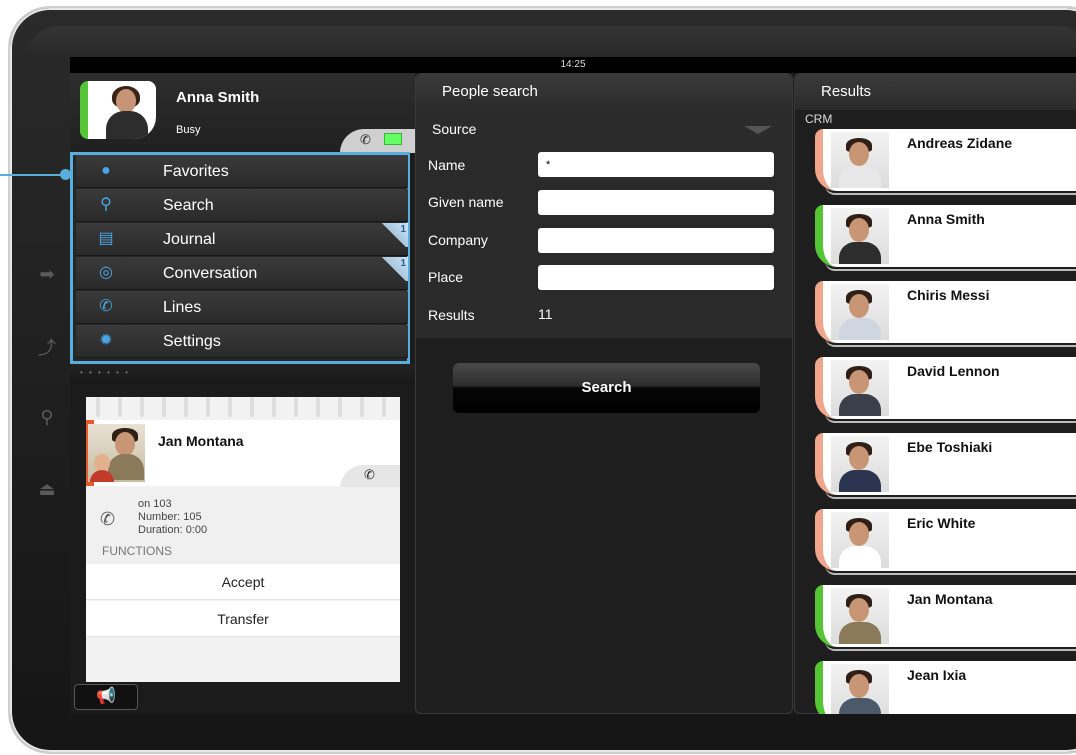 The height and width of the screenshot is (755, 1076). What do you see at coordinates (242, 374) in the screenshot?
I see `panel-grip: • • • • • •` at bounding box center [242, 374].